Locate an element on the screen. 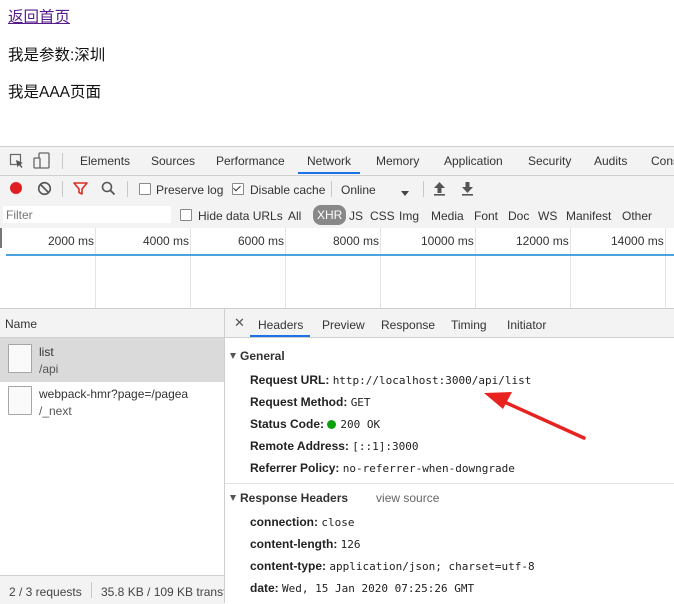  filter-type-ws: WS is located at coordinates (547, 216).